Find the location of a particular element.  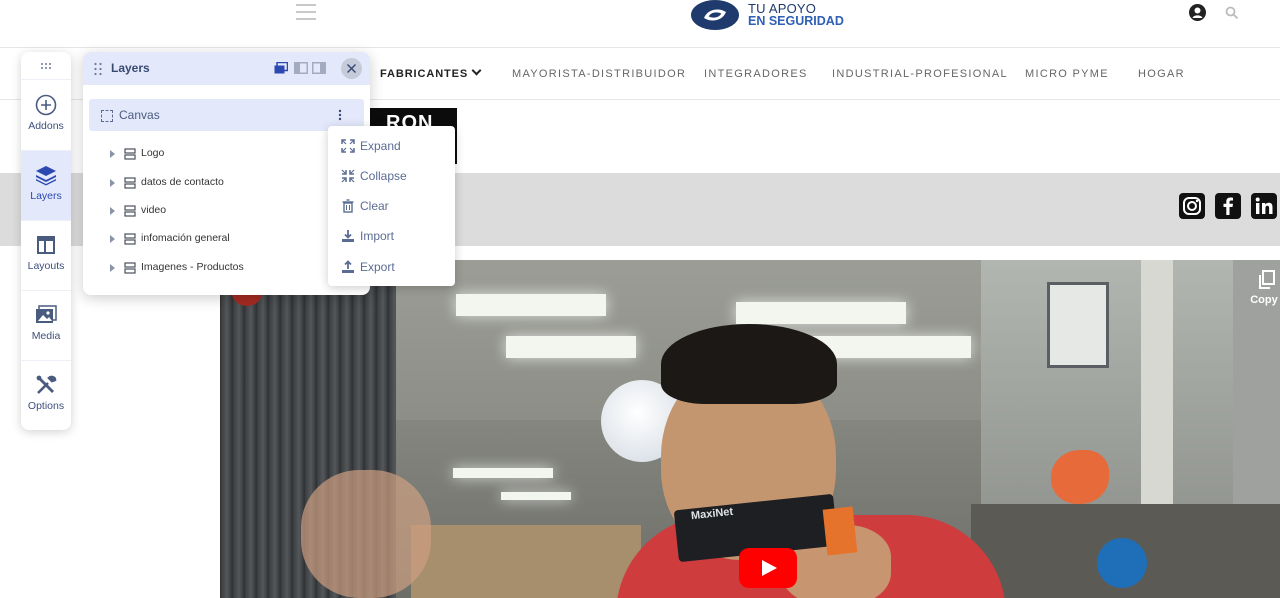

logo-mark-icon is located at coordinates (715, 15).